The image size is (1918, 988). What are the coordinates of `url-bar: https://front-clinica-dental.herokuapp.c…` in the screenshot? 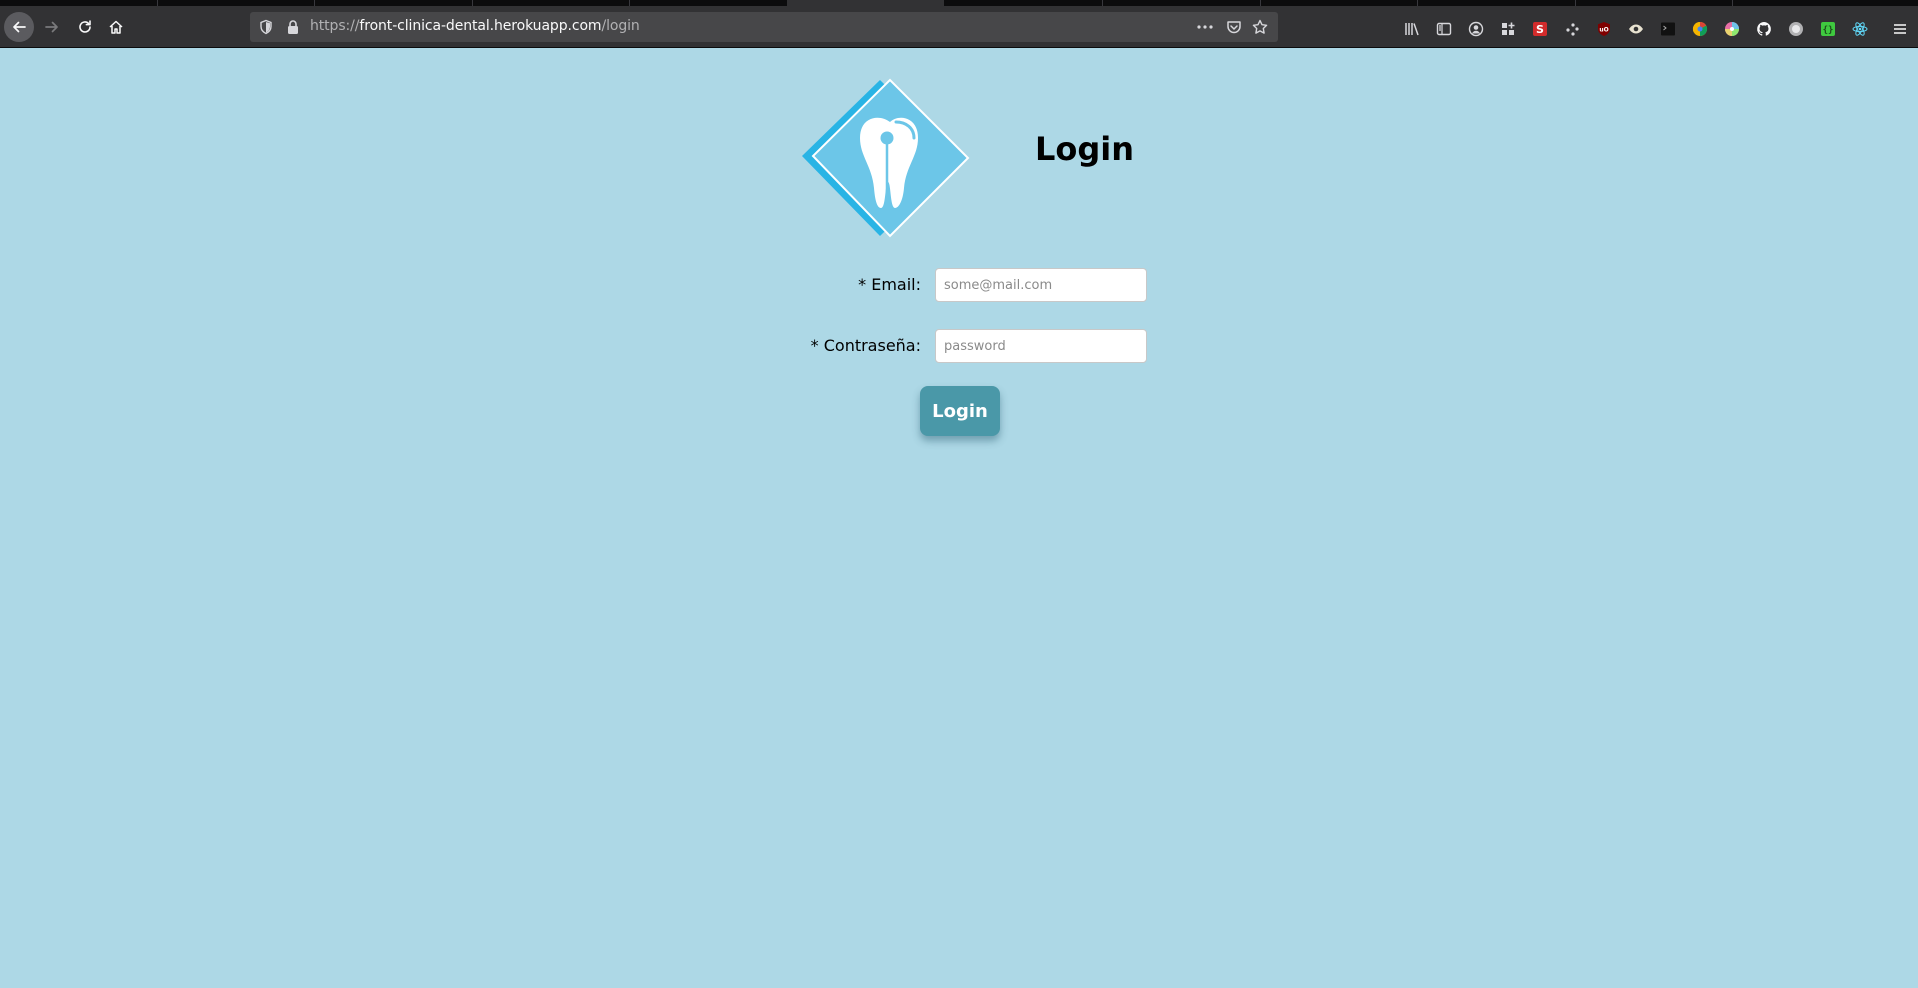 It's located at (764, 27).